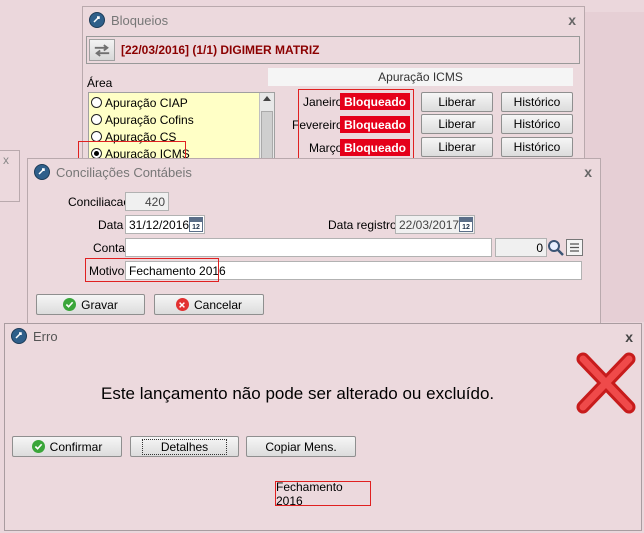 The width and height of the screenshot is (644, 533). I want to click on radio-cofins, so click(96, 119).